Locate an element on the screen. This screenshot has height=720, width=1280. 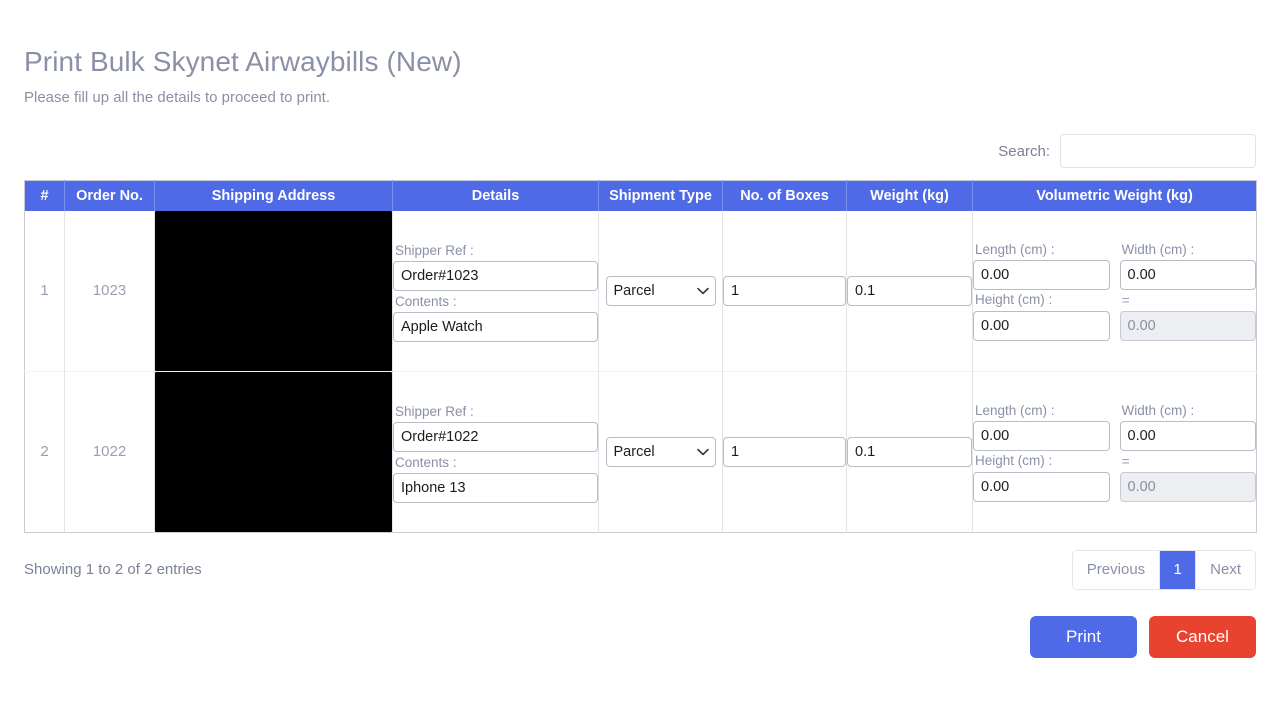
pagination-next: Next is located at coordinates (1225, 569).